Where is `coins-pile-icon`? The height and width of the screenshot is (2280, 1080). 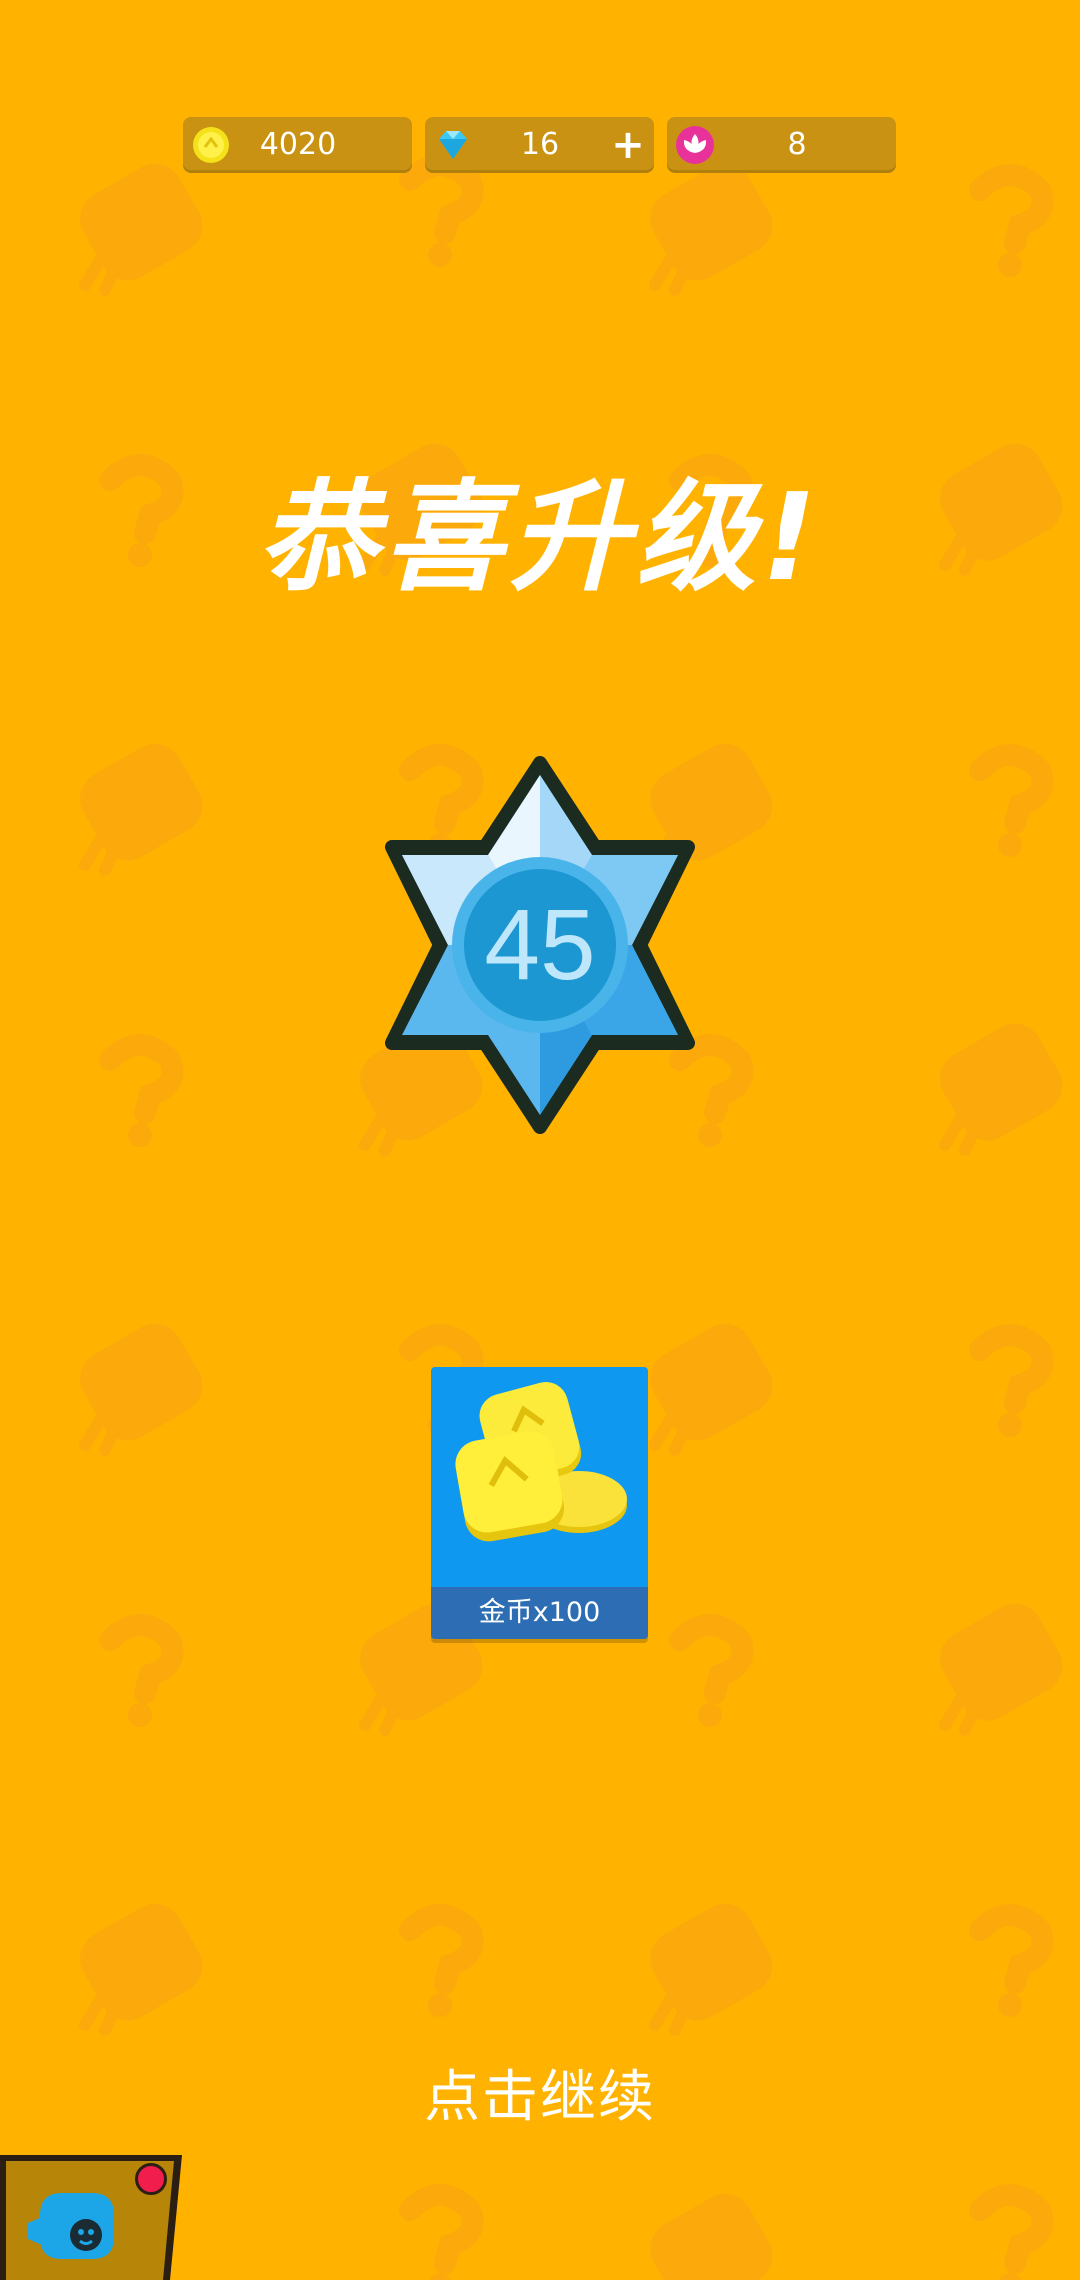 coins-pile-icon is located at coordinates (541, 1462).